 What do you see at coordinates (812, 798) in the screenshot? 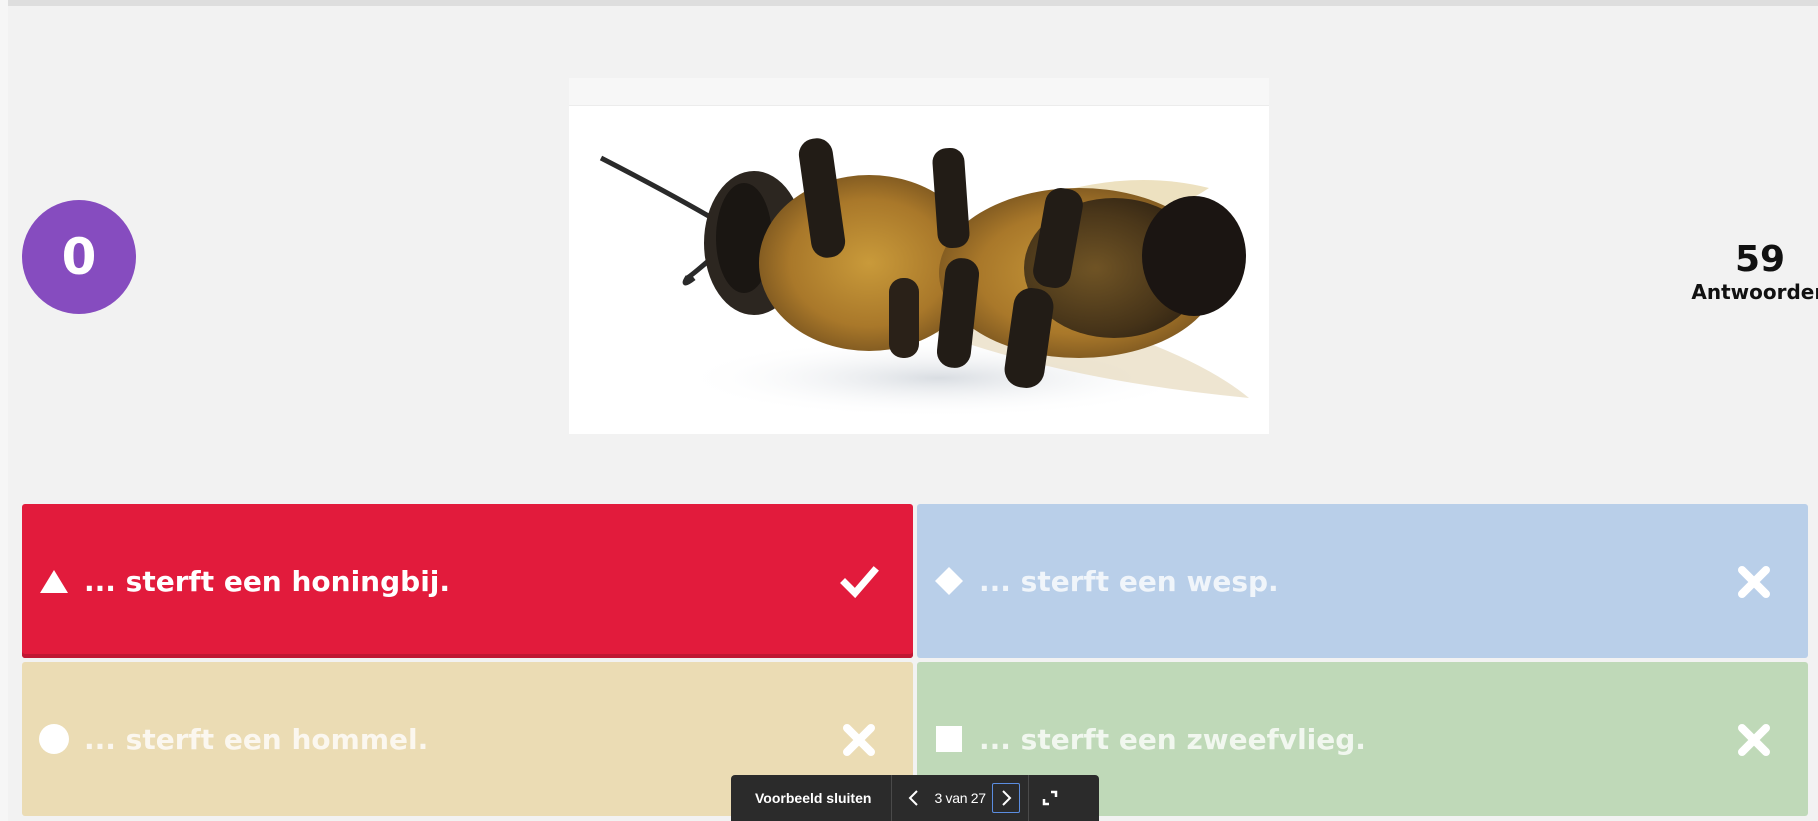
I see `close-preview-button: Voorbeeld sluiten` at bounding box center [812, 798].